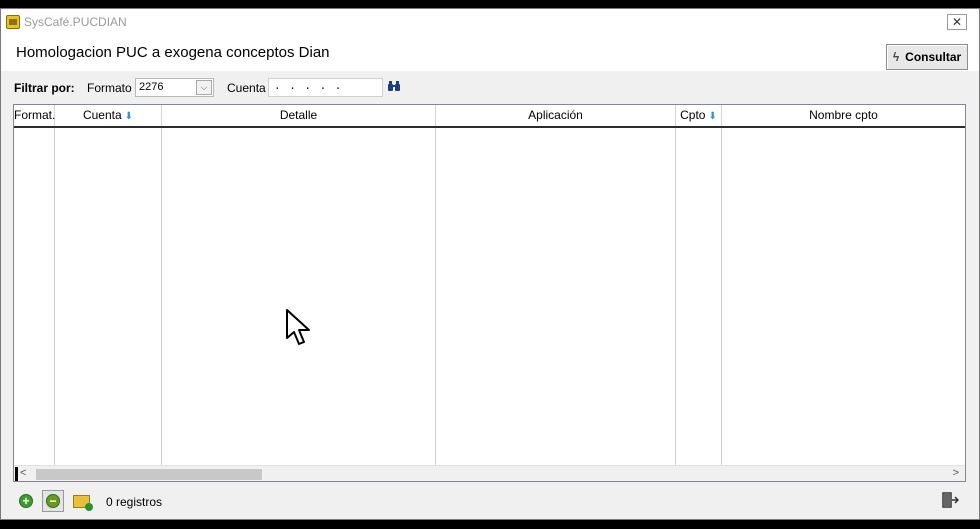  What do you see at coordinates (75, 22) in the screenshot?
I see `window-title: SysCafé.PUCDIAN` at bounding box center [75, 22].